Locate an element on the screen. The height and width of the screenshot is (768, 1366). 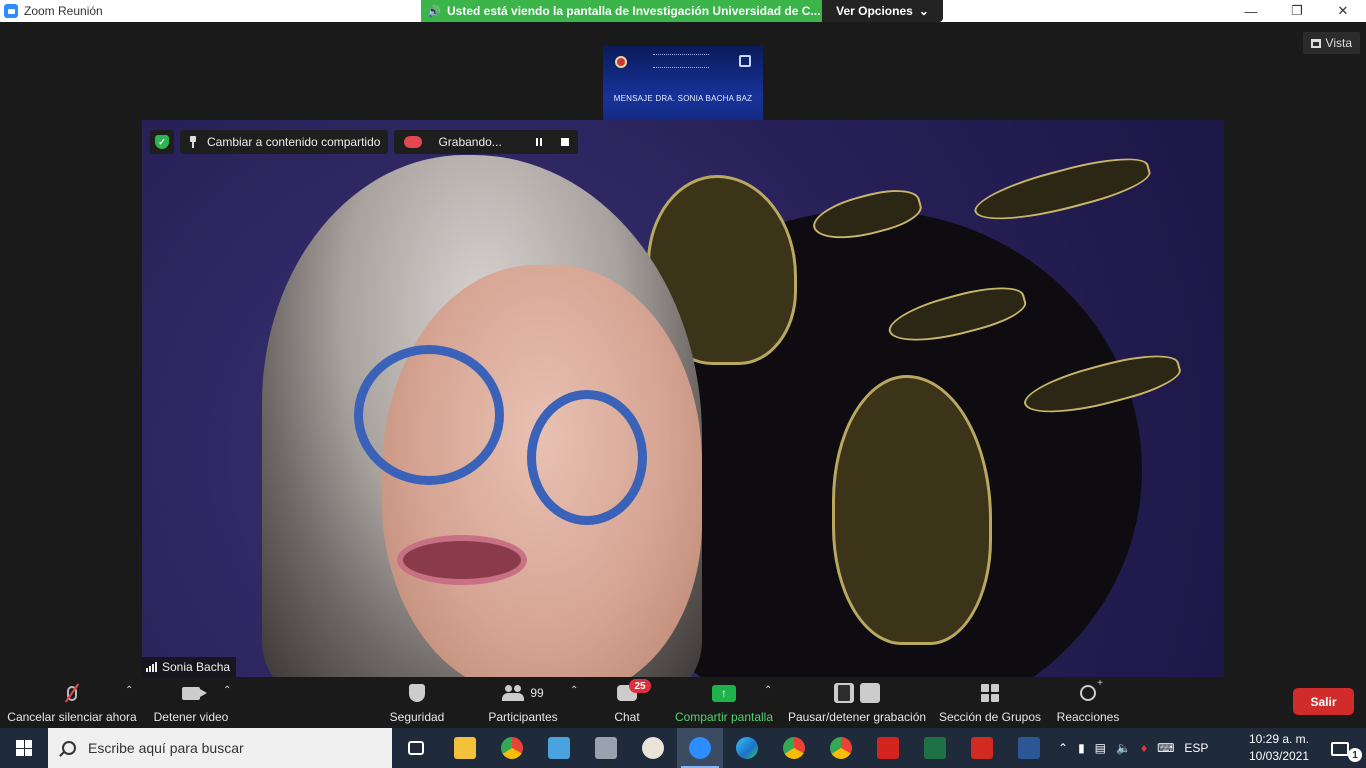
taskbar-edge is located at coordinates (747, 748).